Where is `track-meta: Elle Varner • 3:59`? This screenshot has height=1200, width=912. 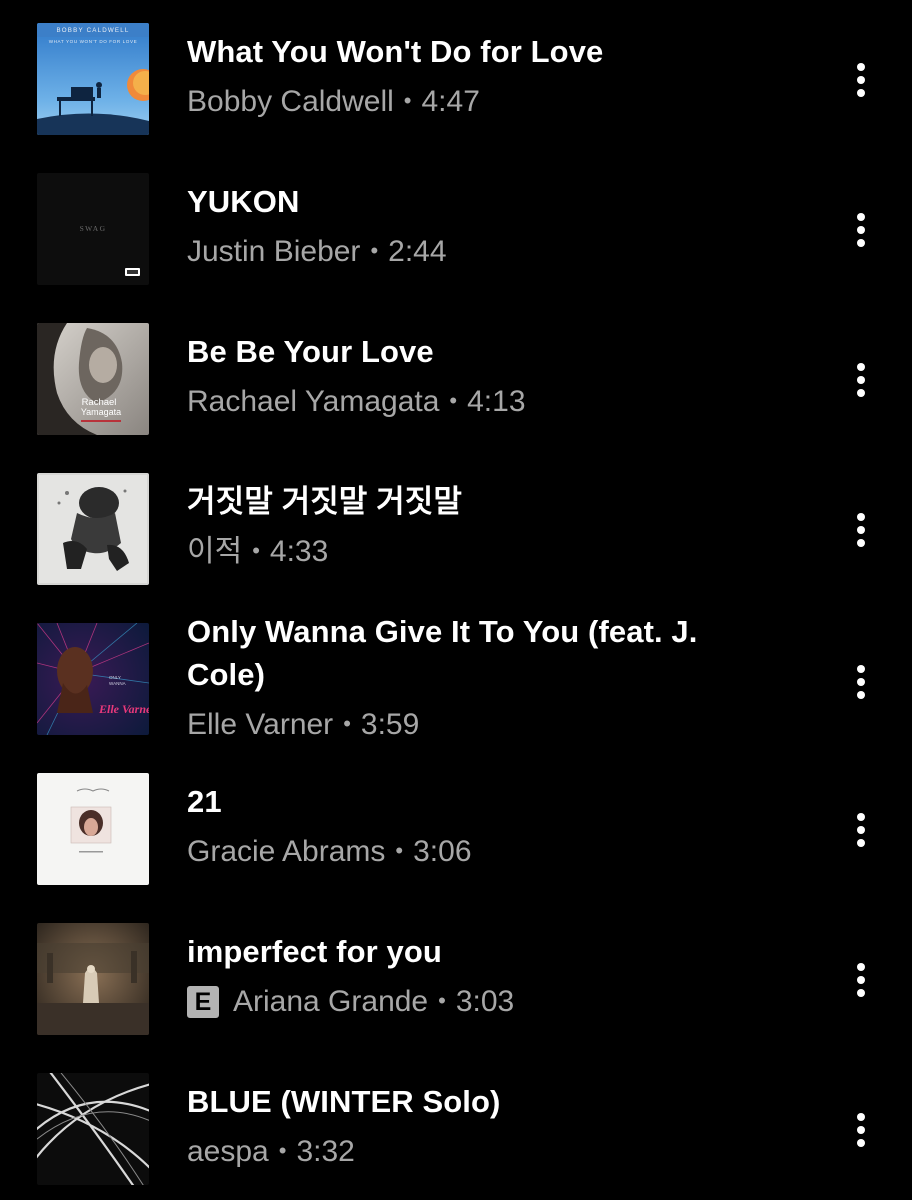 track-meta: Elle Varner • 3:59 is located at coordinates (467, 724).